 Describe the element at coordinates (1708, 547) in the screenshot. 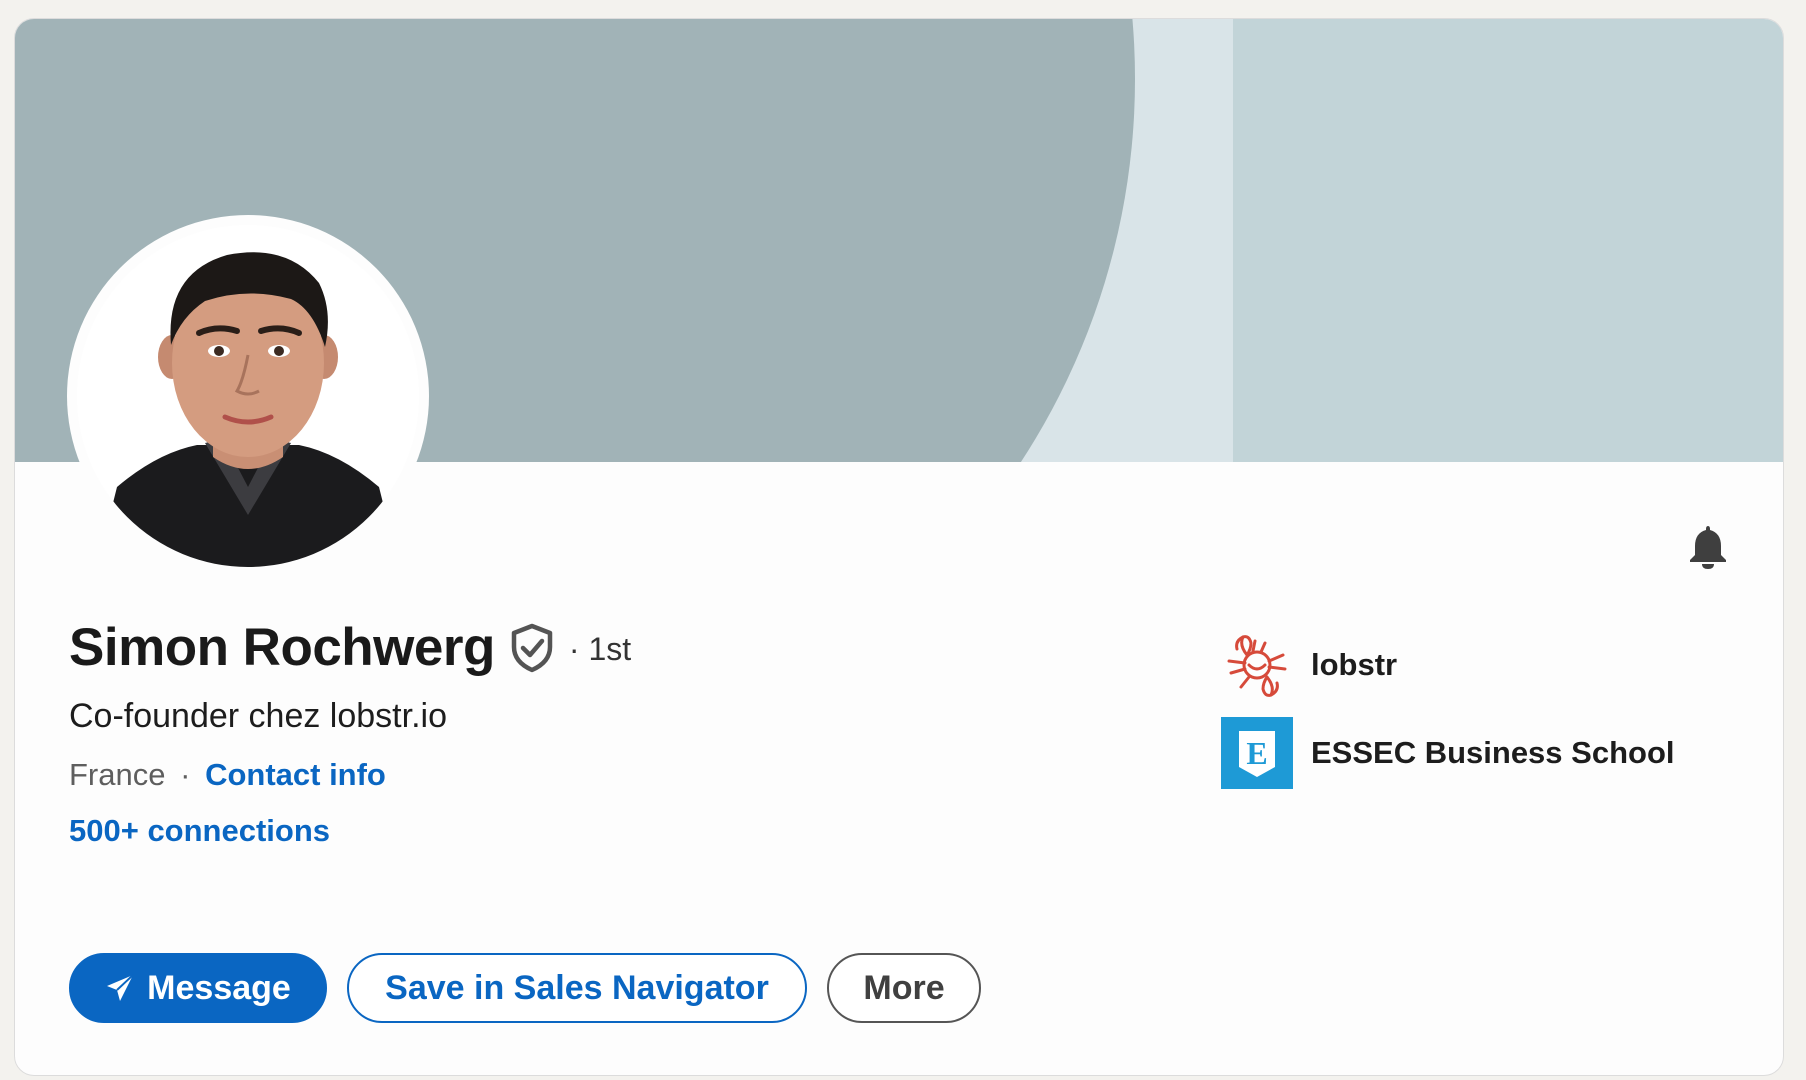

I see `notification-bell-icon` at that location.